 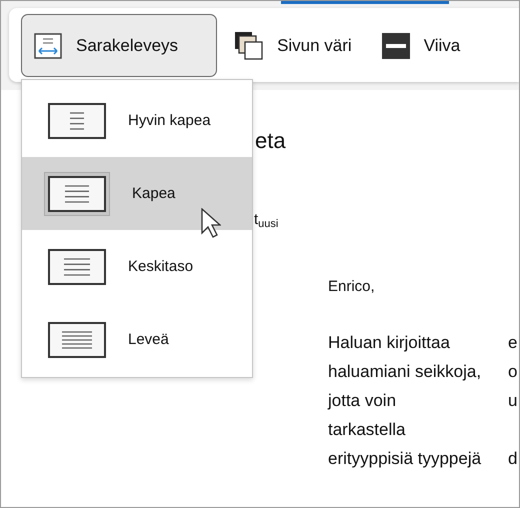 I want to click on document-subtitle: t$_{uusi}$, so click(x=267, y=220).